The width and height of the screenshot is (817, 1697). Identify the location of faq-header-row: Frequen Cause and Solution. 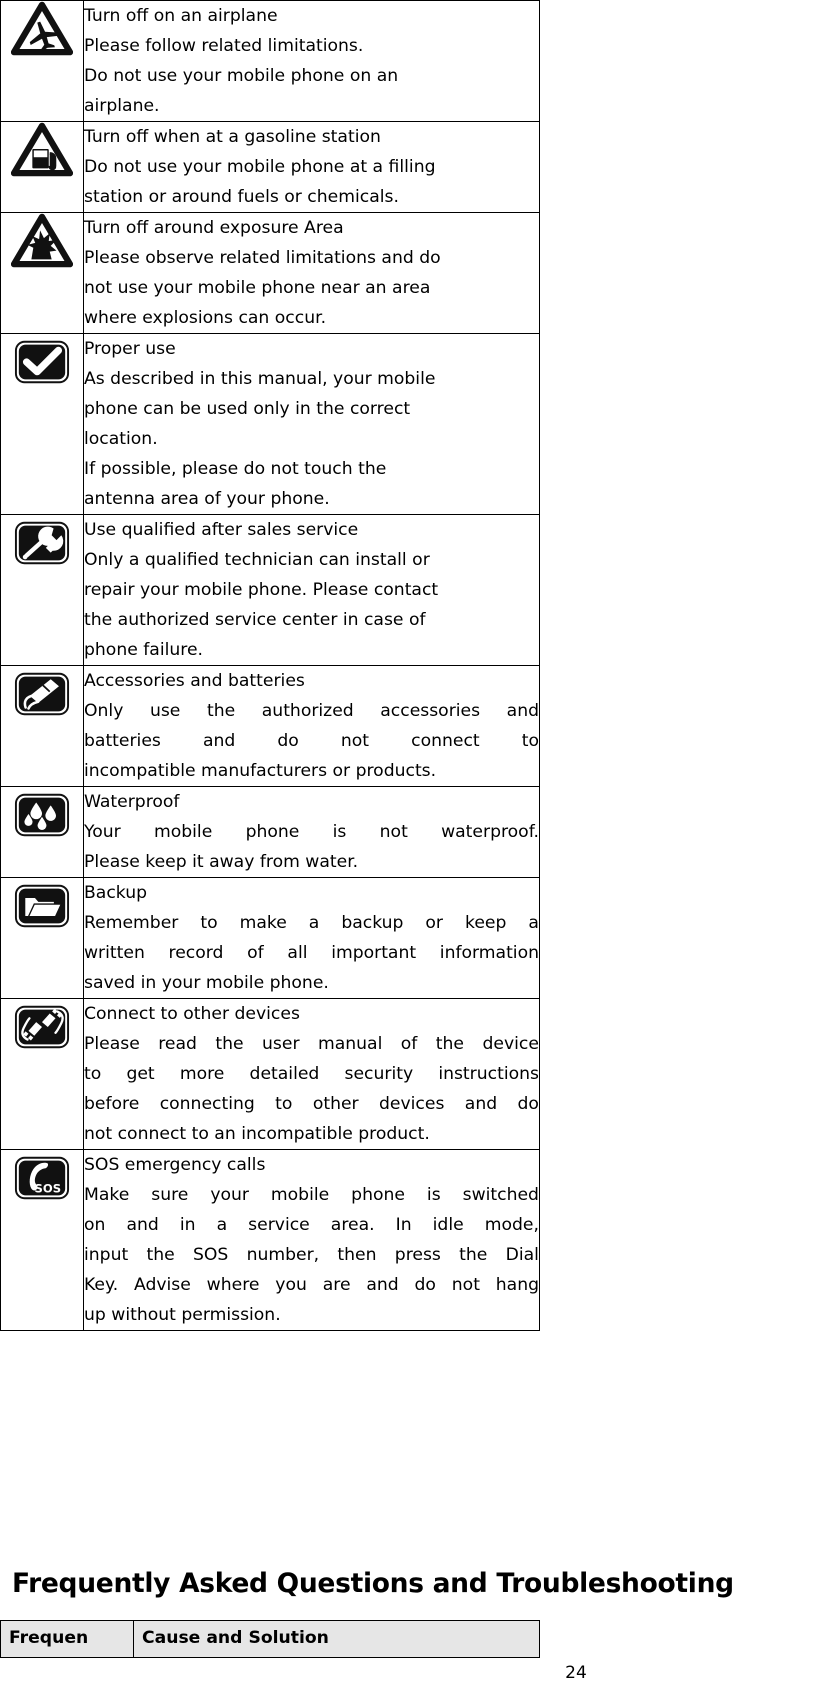
(270, 1639).